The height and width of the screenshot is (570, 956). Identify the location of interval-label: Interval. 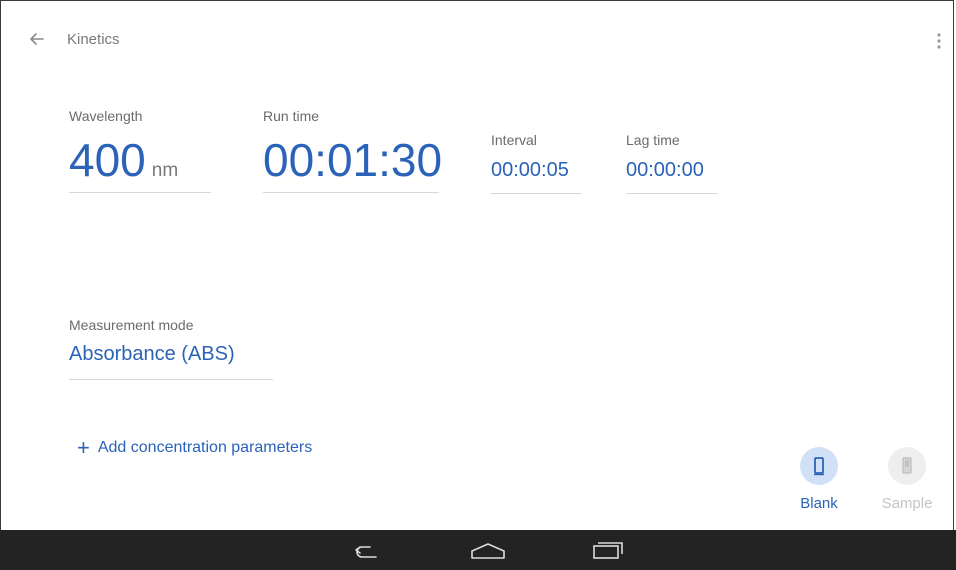
(514, 140).